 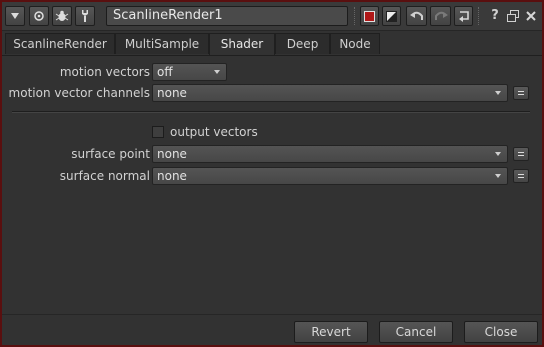 What do you see at coordinates (158, 132) in the screenshot?
I see `output-vectors-checkbox` at bounding box center [158, 132].